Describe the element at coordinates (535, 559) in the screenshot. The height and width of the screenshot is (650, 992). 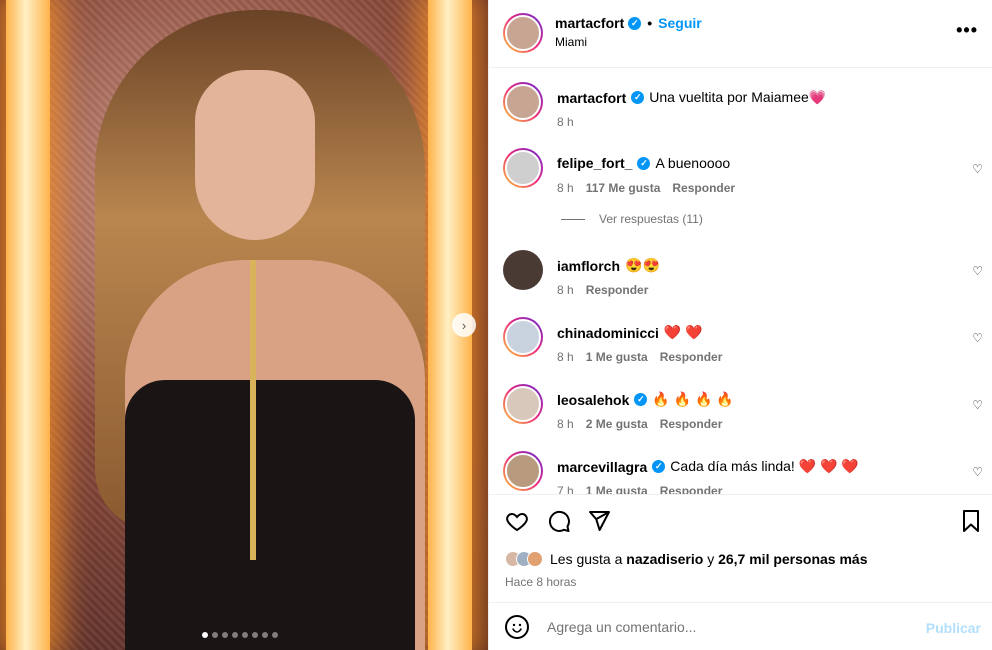
I see `liker-avatar` at that location.